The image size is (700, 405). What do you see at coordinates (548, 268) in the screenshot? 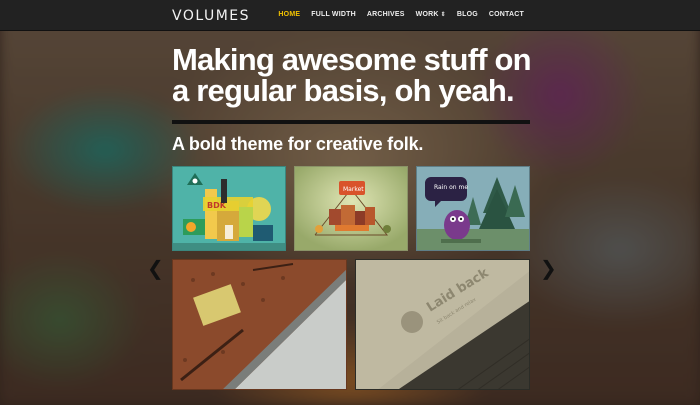
I see `chevron-right-icon: ❯` at bounding box center [548, 268].